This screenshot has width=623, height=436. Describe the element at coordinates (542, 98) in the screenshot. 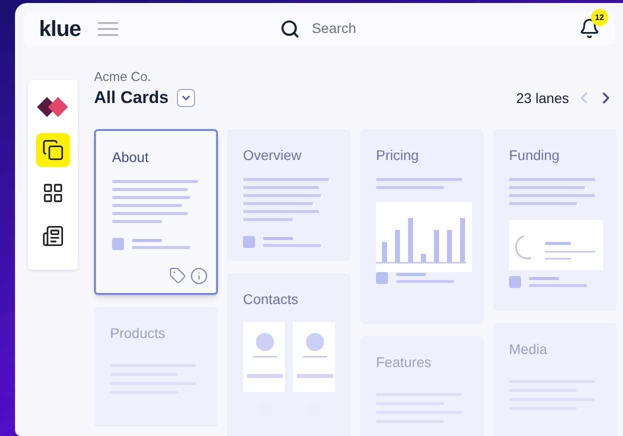

I see `lane-count: 23 lanes` at that location.